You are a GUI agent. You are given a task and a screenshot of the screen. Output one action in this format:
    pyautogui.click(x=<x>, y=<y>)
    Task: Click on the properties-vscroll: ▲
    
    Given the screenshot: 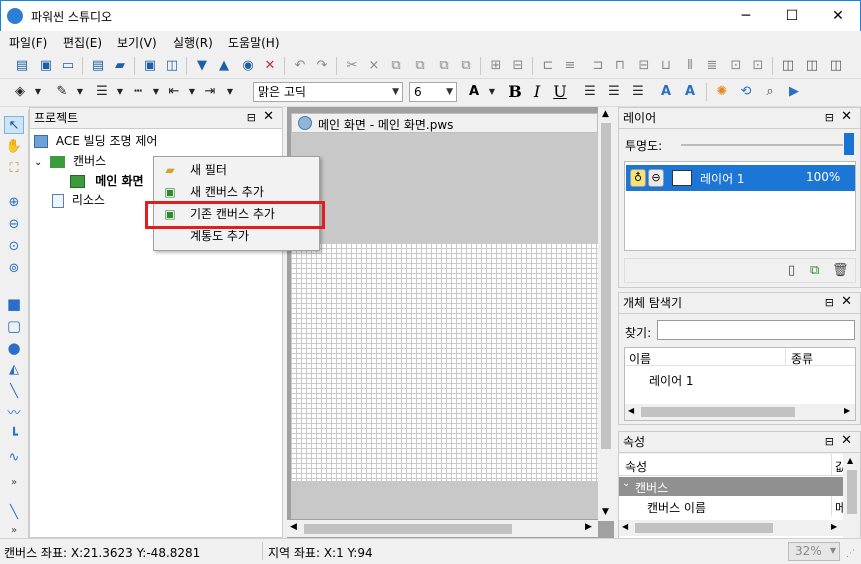 What is the action you would take?
    pyautogui.click(x=851, y=496)
    